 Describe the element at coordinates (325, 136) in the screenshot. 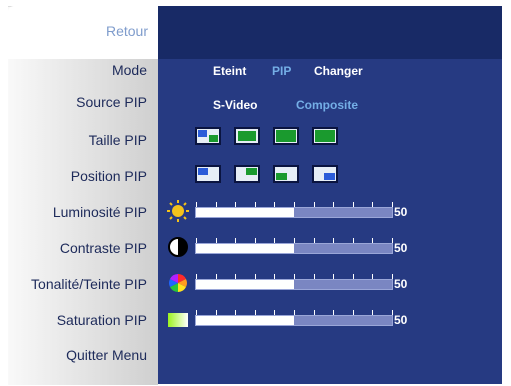

I see `size-full-icon` at that location.